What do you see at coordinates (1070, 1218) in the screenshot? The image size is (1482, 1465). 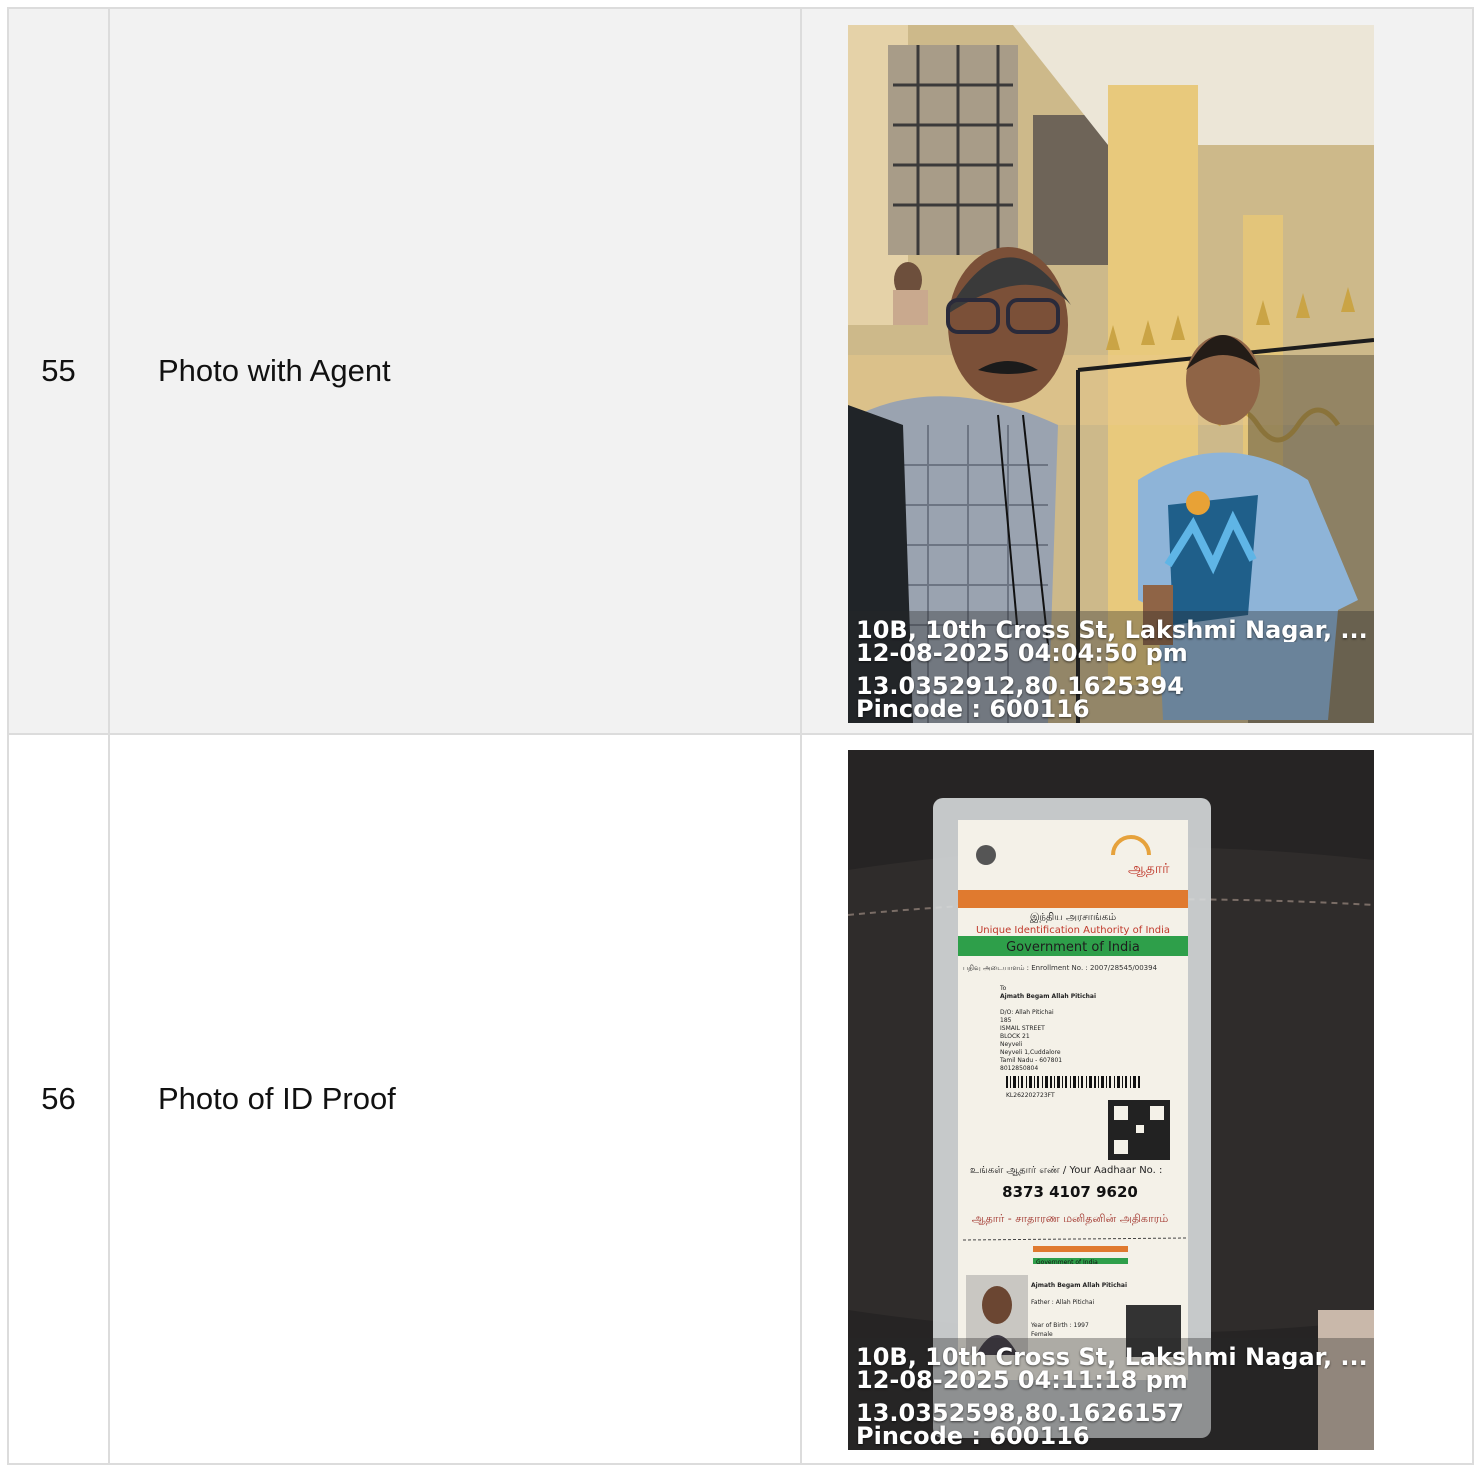 I see `card-slogan: ஆதார் - சாதாரண மனிதனின் அதிகாரம்` at bounding box center [1070, 1218].